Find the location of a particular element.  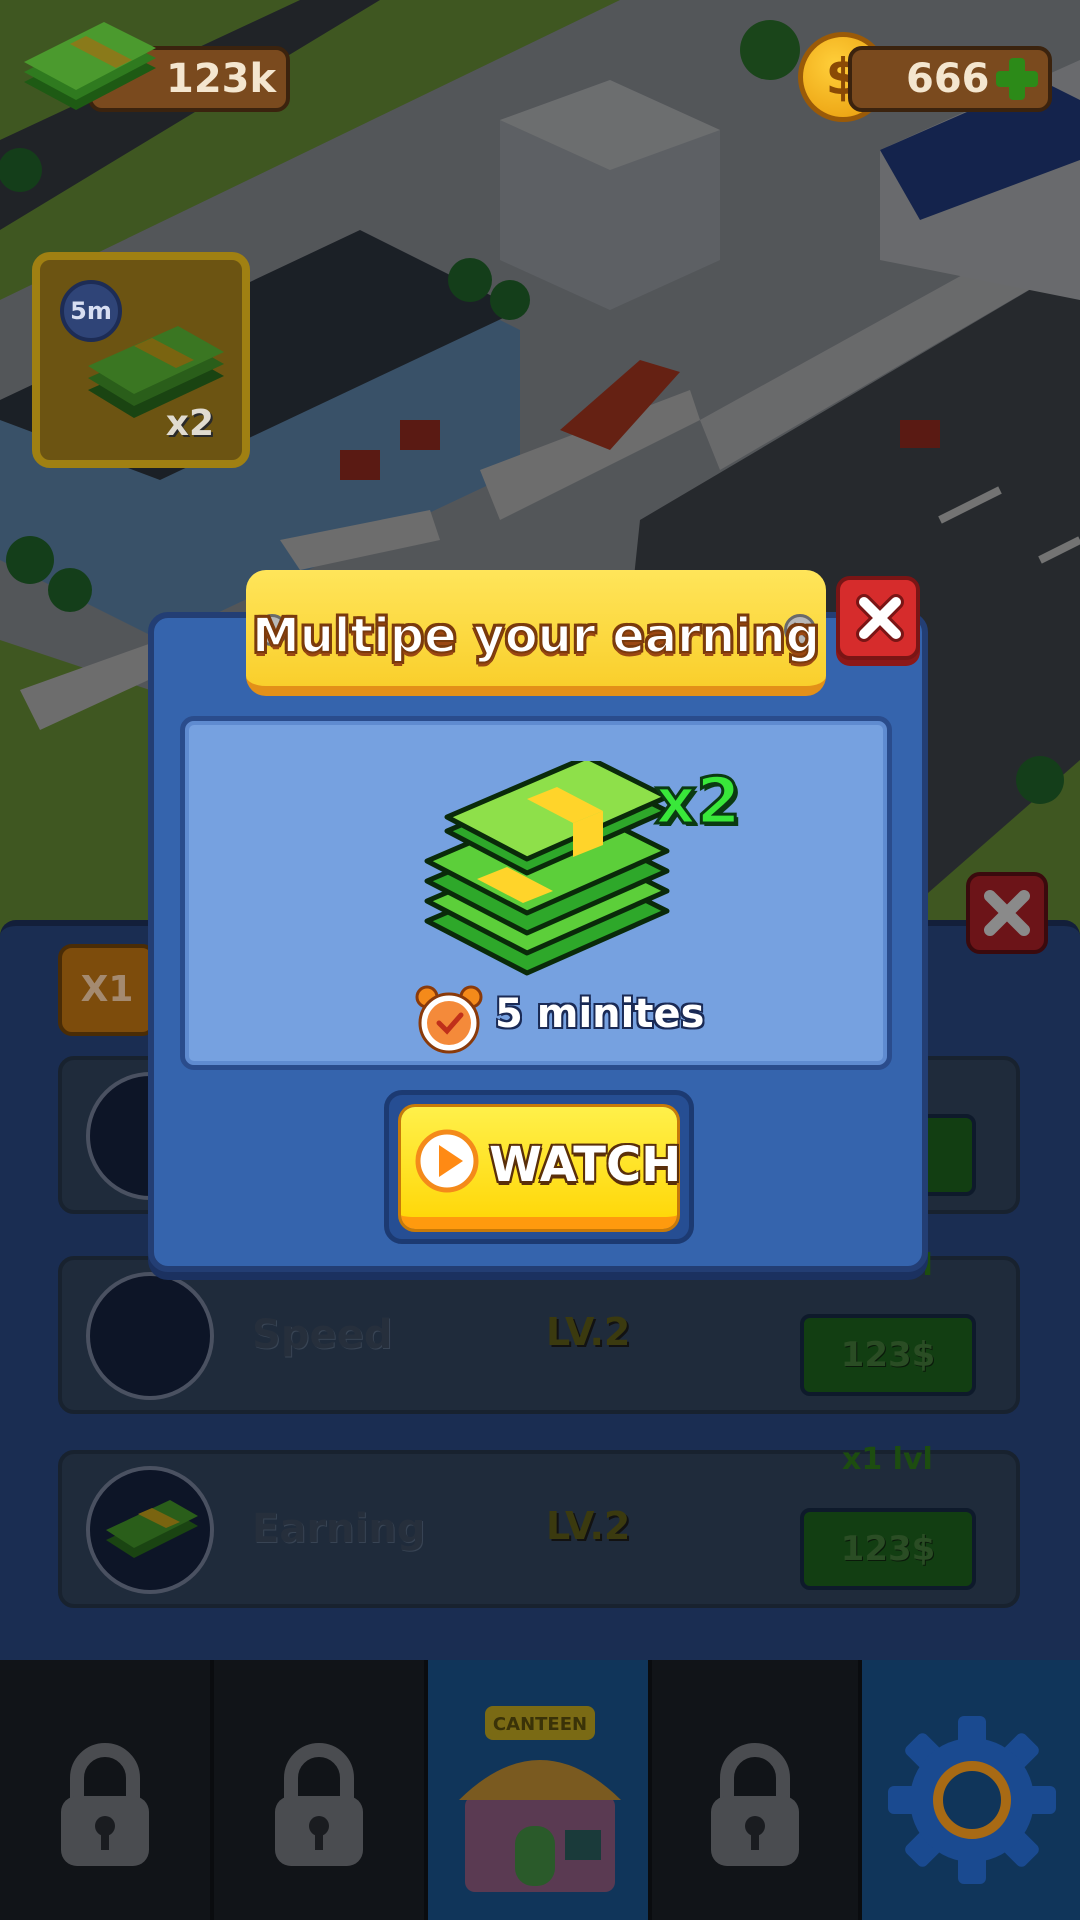

alarm-clock-icon is located at coordinates (449, 1019).